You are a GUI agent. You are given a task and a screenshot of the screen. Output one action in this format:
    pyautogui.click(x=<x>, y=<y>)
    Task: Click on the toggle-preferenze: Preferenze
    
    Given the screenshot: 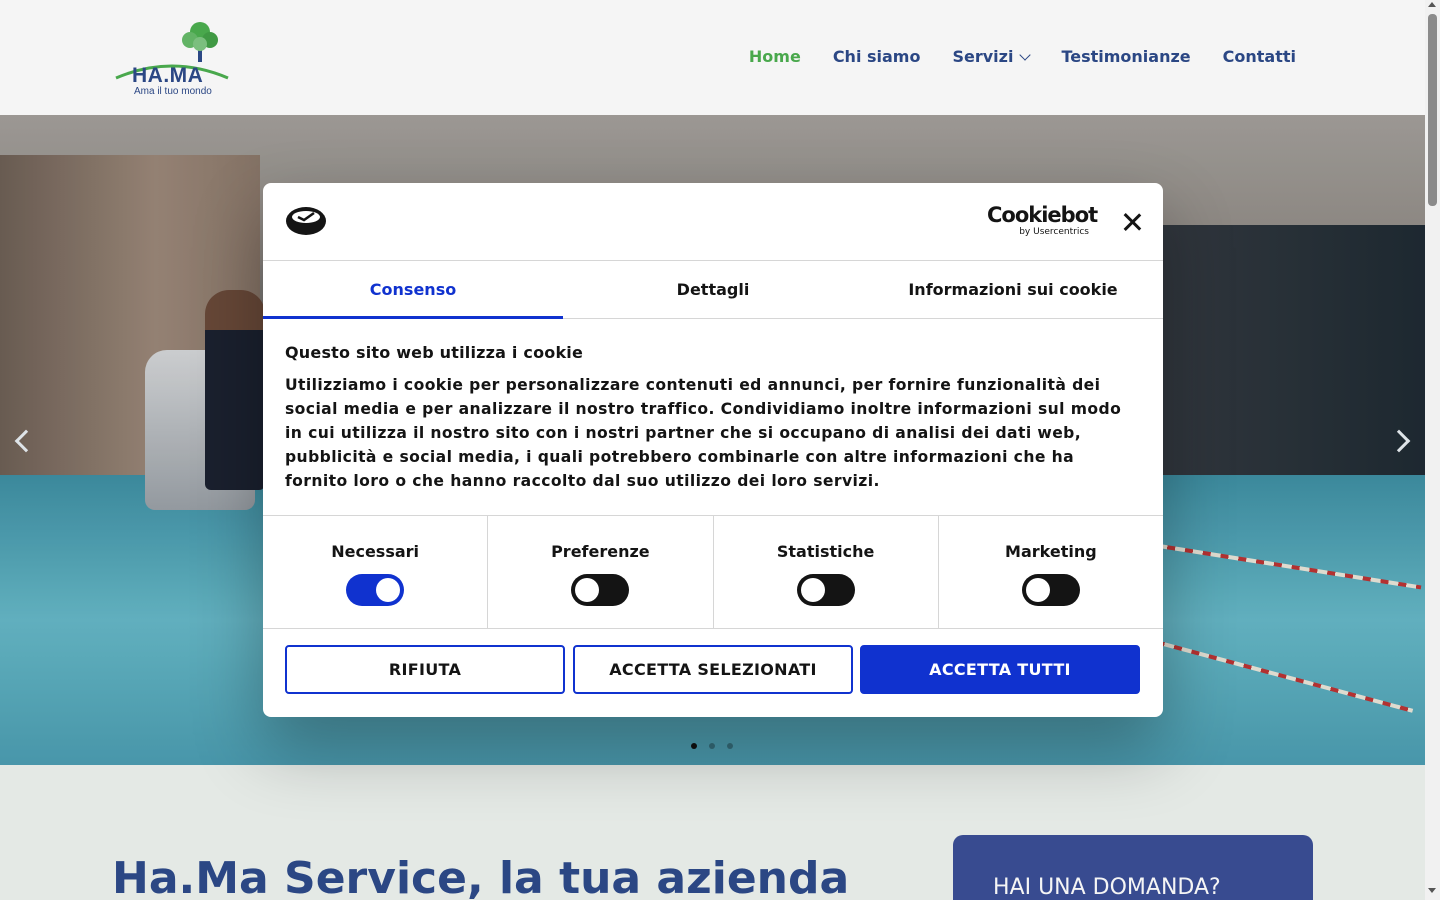 What is the action you would take?
    pyautogui.click(x=601, y=572)
    